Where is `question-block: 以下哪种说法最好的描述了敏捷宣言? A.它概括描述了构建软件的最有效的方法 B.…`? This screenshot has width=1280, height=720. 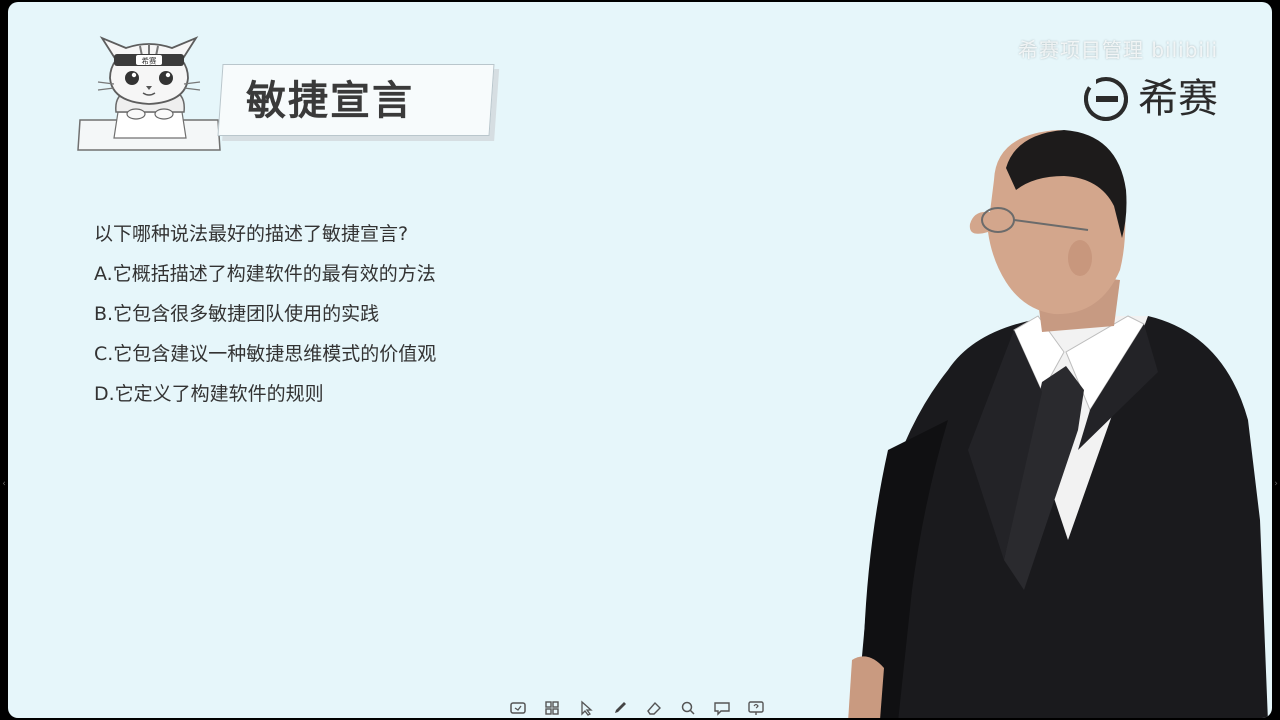 question-block: 以下哪种说法最好的描述了敏捷宣言? A.它概括描述了构建软件的最有效的方法 B.… is located at coordinates (265, 314).